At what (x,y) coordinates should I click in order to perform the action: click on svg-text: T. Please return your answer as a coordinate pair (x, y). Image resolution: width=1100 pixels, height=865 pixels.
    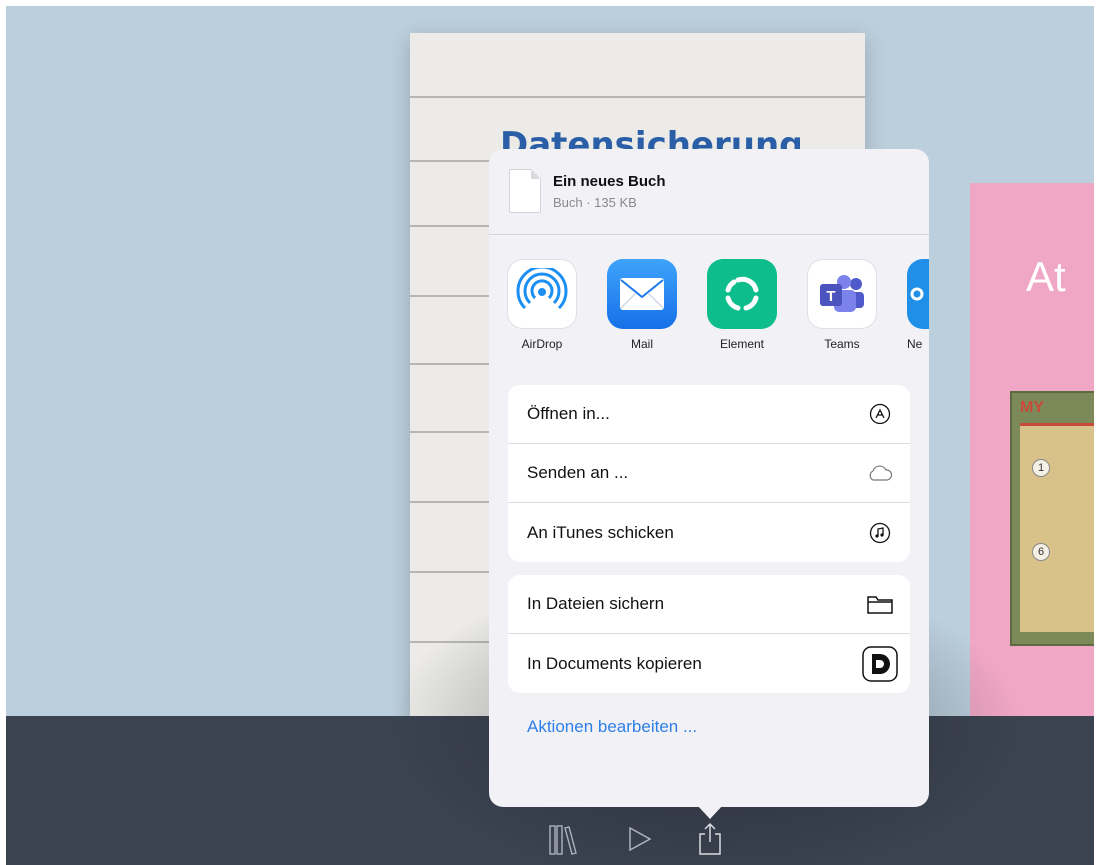
    Looking at the image, I should click on (830, 296).